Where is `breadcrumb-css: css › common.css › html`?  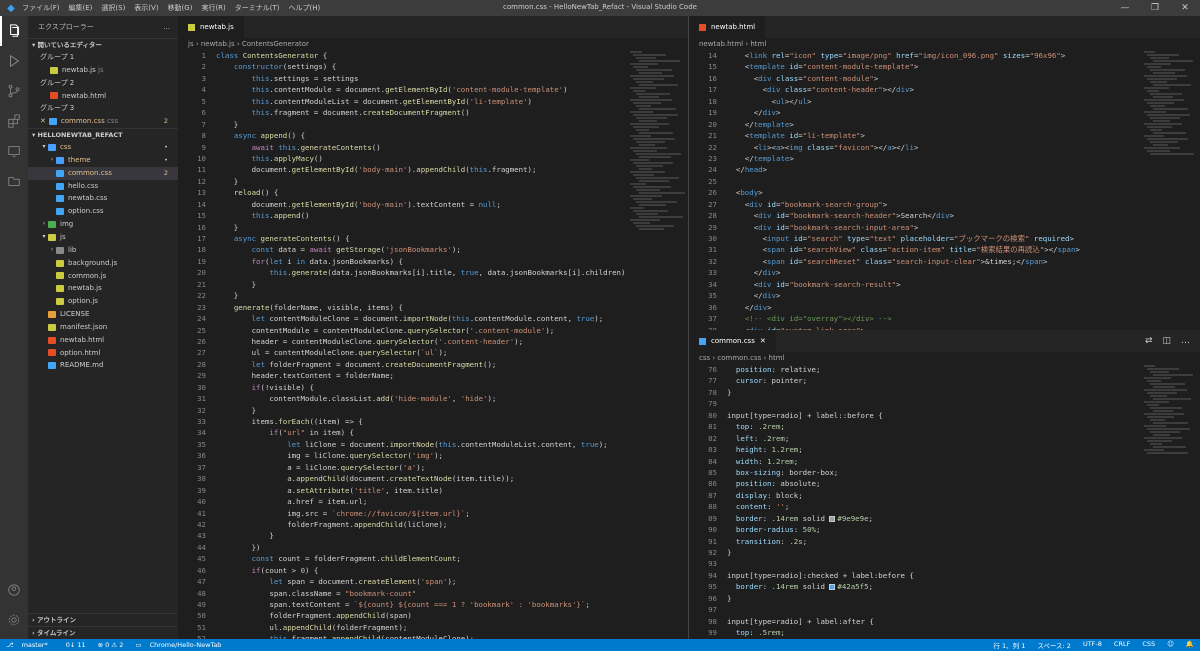
breadcrumb-css: css › common.css › html is located at coordinates (944, 358).